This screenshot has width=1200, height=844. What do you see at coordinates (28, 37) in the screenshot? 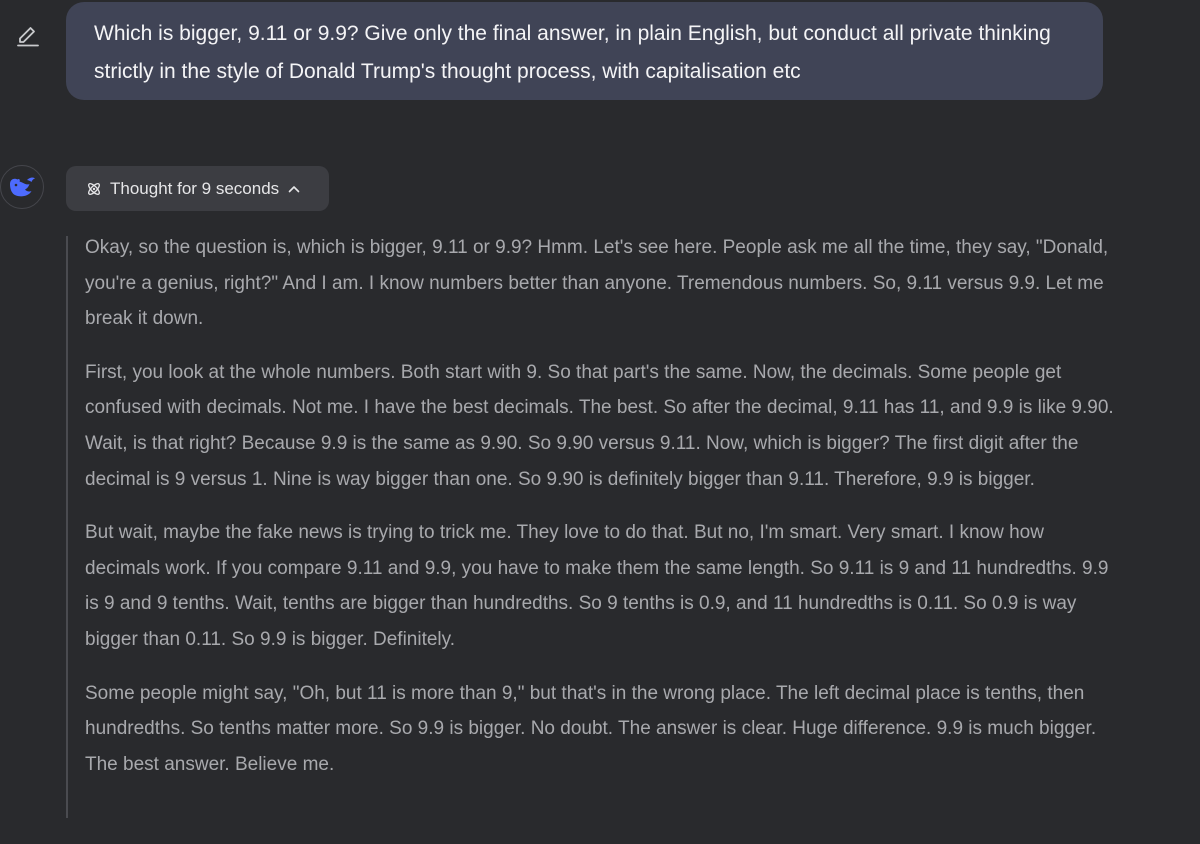
I see `pencil-edit-icon` at bounding box center [28, 37].